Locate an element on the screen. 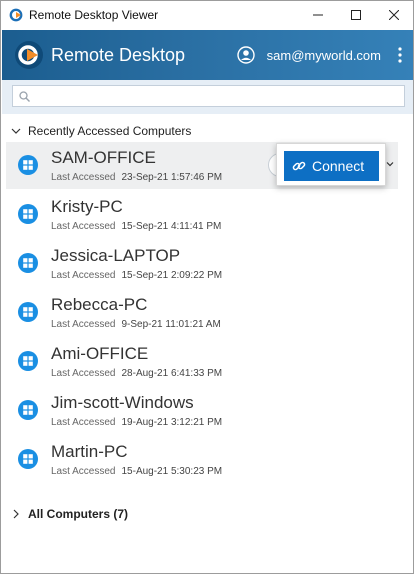 Image resolution: width=414 pixels, height=574 pixels. maximize-icon is located at coordinates (356, 15).